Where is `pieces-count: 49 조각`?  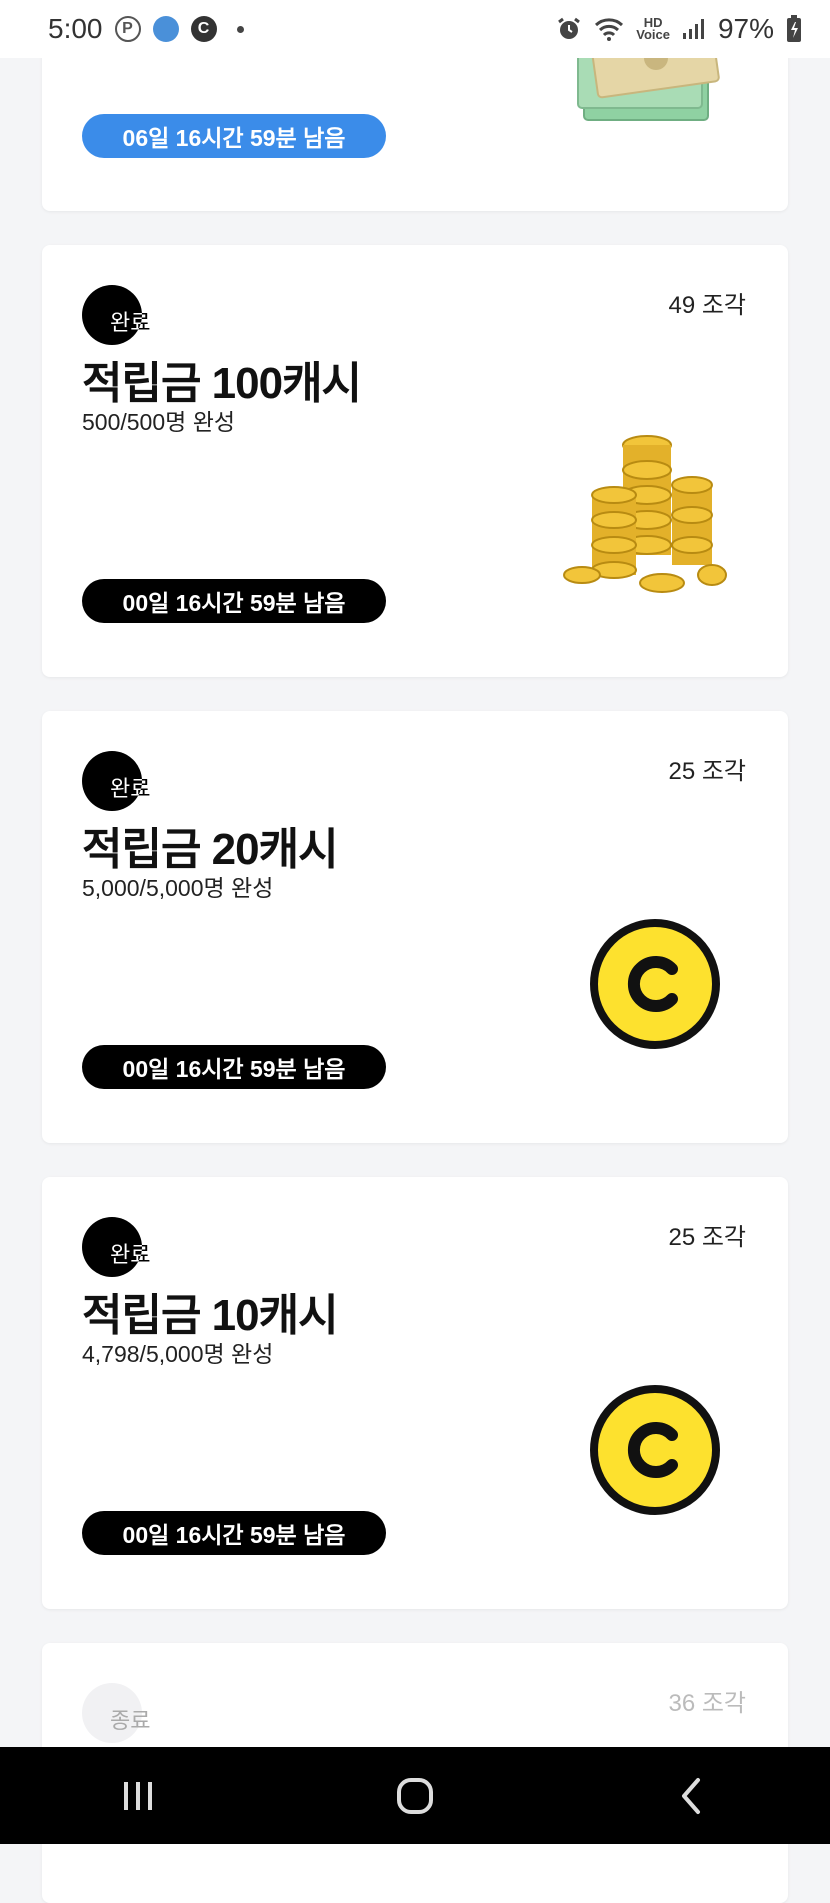 pieces-count: 49 조각 is located at coordinates (707, 305).